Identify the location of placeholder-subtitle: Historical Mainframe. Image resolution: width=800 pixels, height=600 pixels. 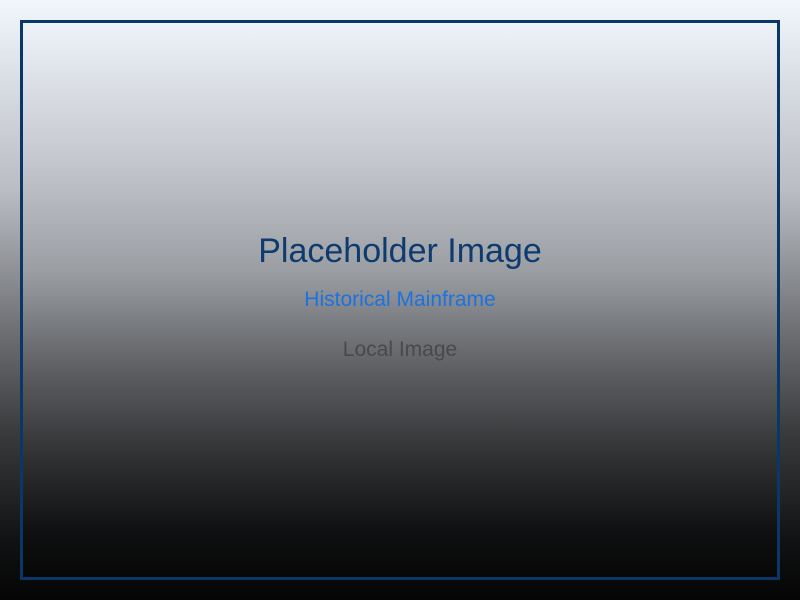
(400, 299).